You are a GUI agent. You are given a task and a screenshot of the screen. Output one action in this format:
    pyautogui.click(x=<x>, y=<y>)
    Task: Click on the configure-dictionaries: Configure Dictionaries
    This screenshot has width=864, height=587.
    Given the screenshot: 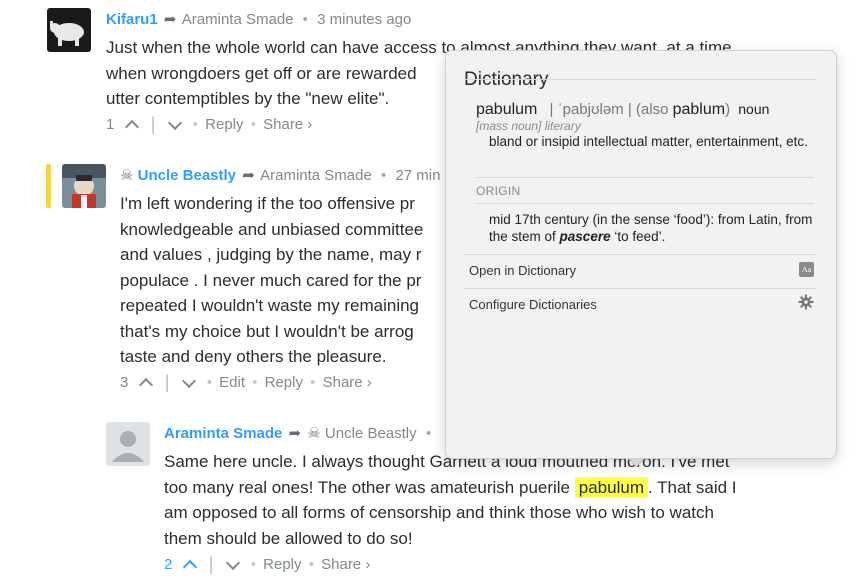 What is the action you would take?
    pyautogui.click(x=533, y=304)
    